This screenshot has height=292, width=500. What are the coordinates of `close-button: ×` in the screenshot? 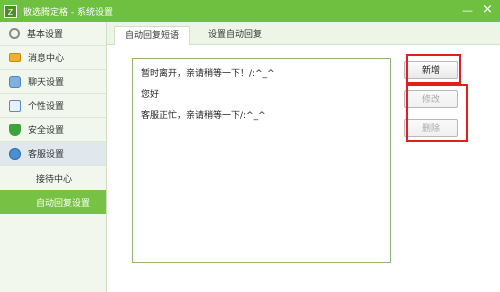 It's located at (487, 9).